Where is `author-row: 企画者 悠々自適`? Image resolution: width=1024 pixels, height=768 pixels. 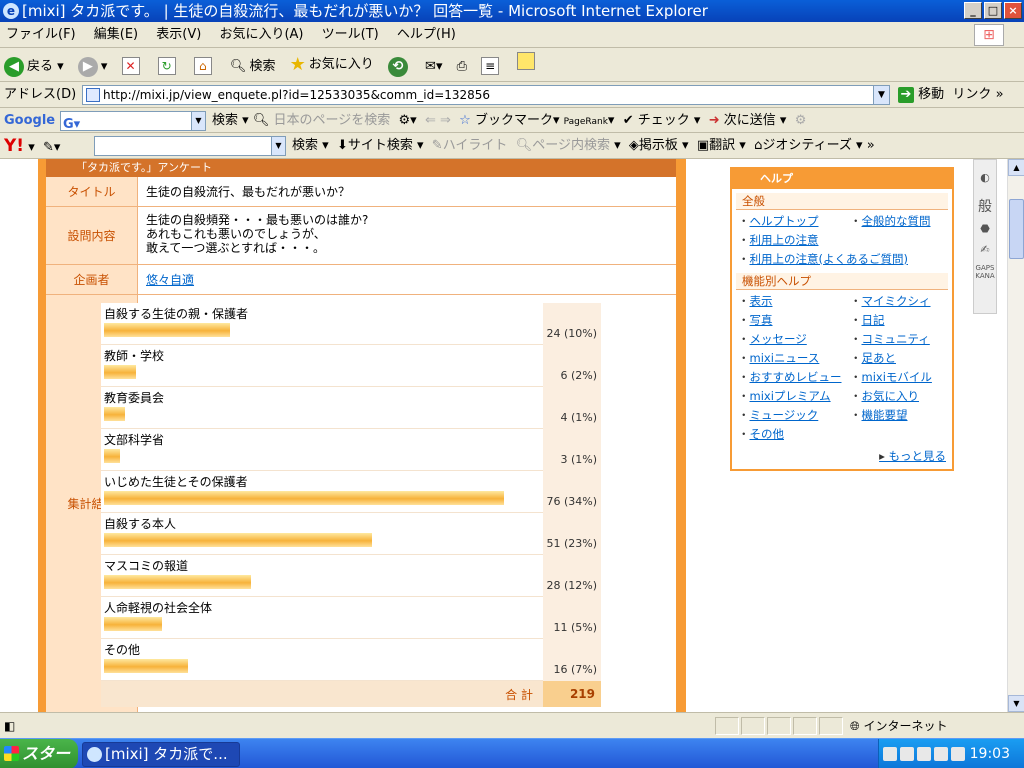 author-row: 企画者 悠々自適 is located at coordinates (361, 280).